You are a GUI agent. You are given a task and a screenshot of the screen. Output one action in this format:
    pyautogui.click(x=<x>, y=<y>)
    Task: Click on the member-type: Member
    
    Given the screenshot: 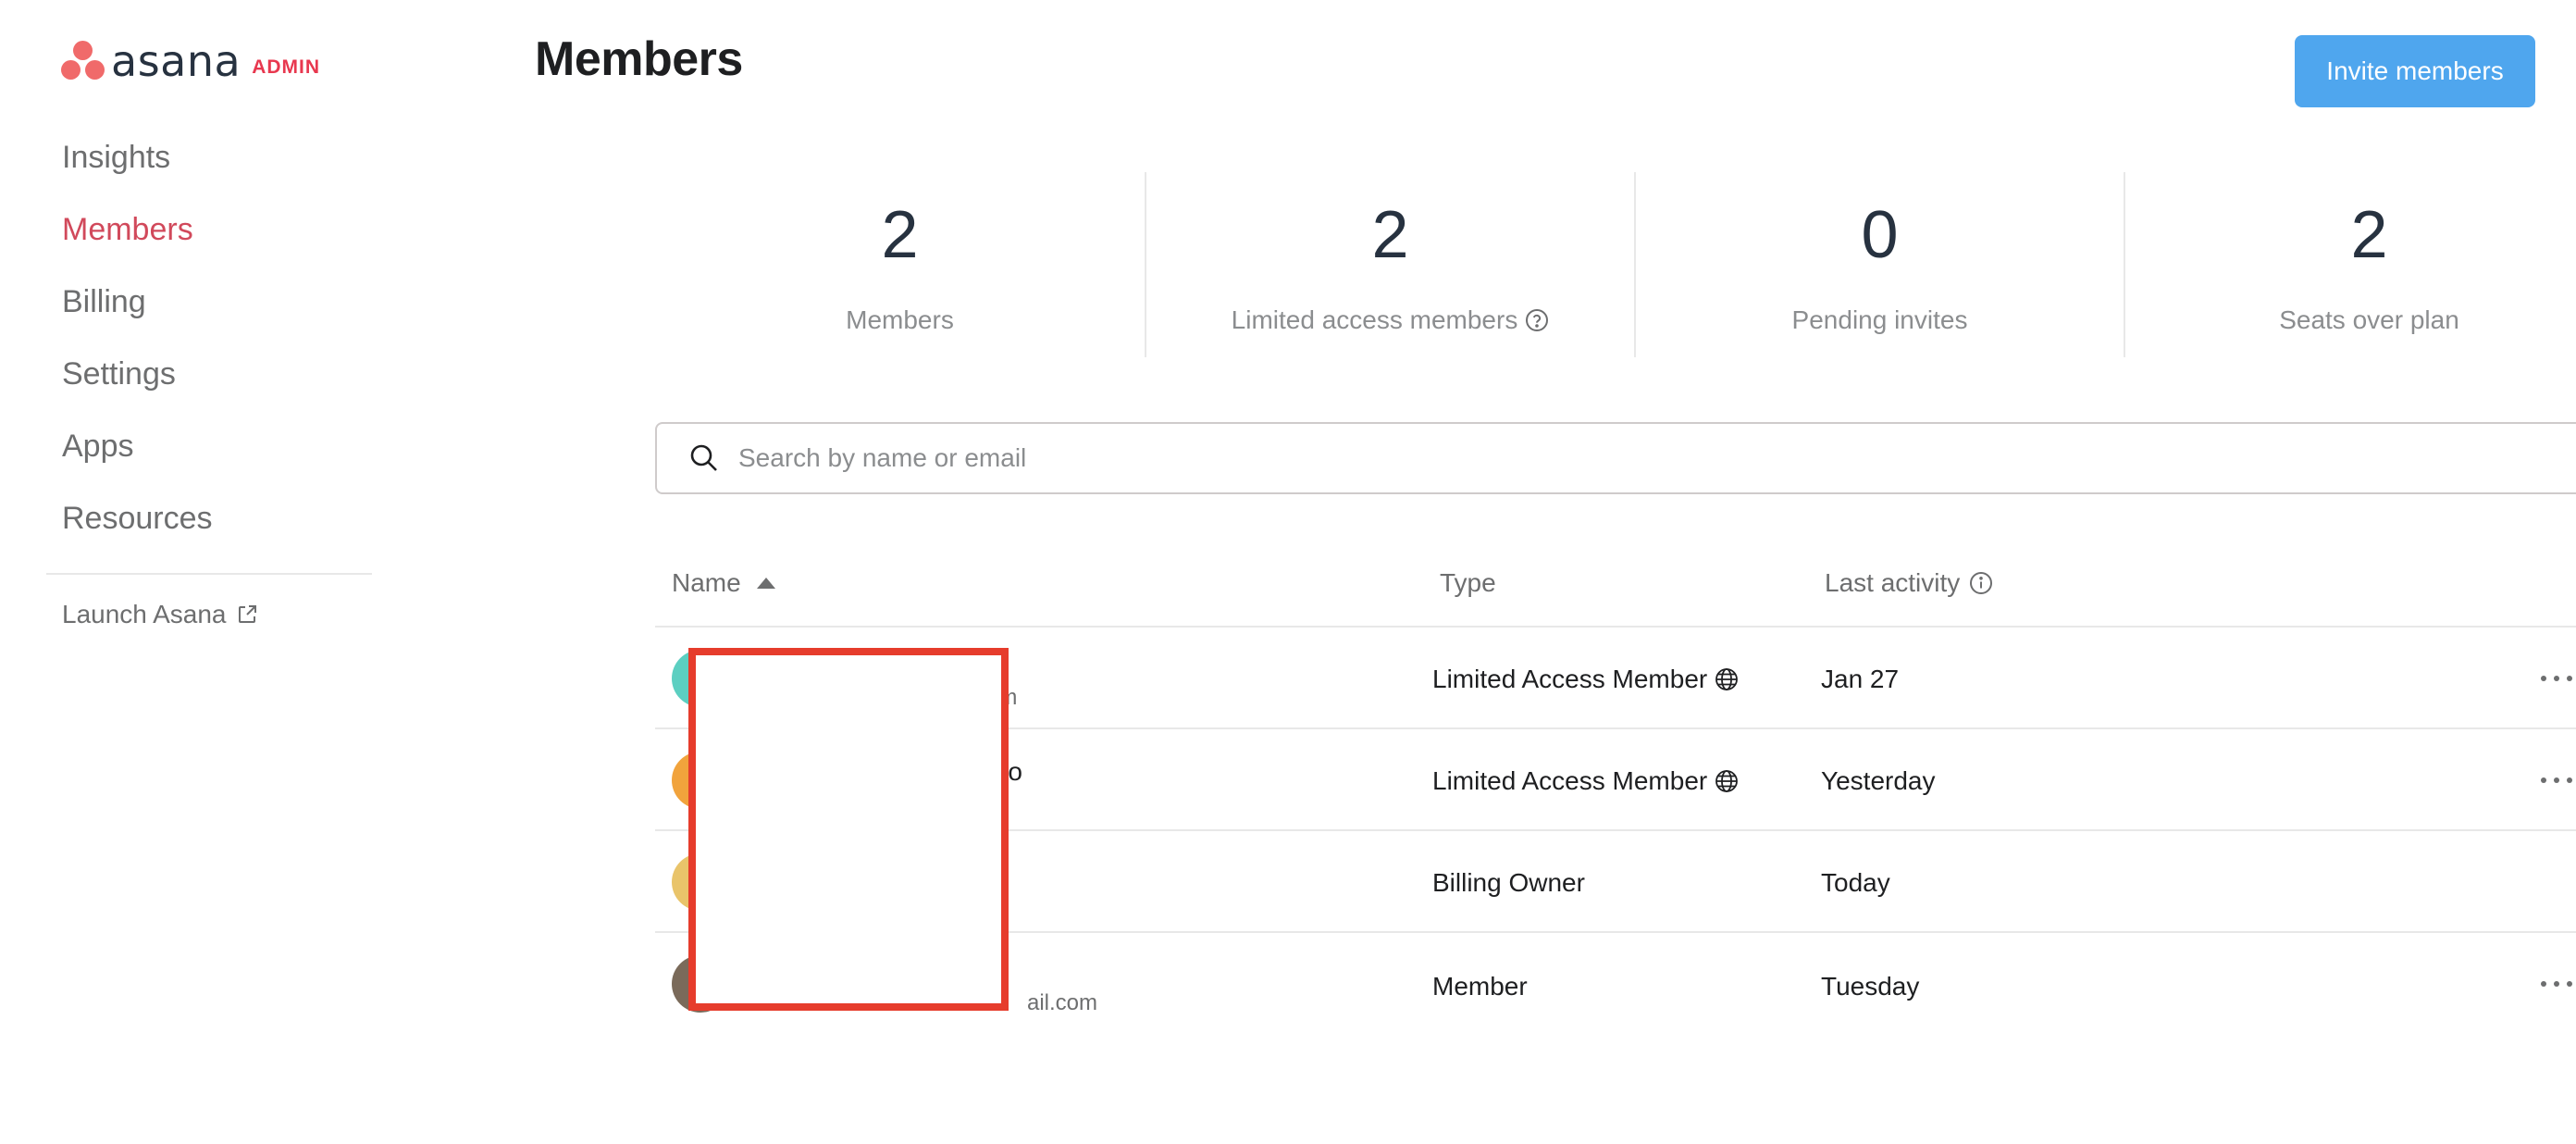 What is the action you would take?
    pyautogui.click(x=1480, y=987)
    